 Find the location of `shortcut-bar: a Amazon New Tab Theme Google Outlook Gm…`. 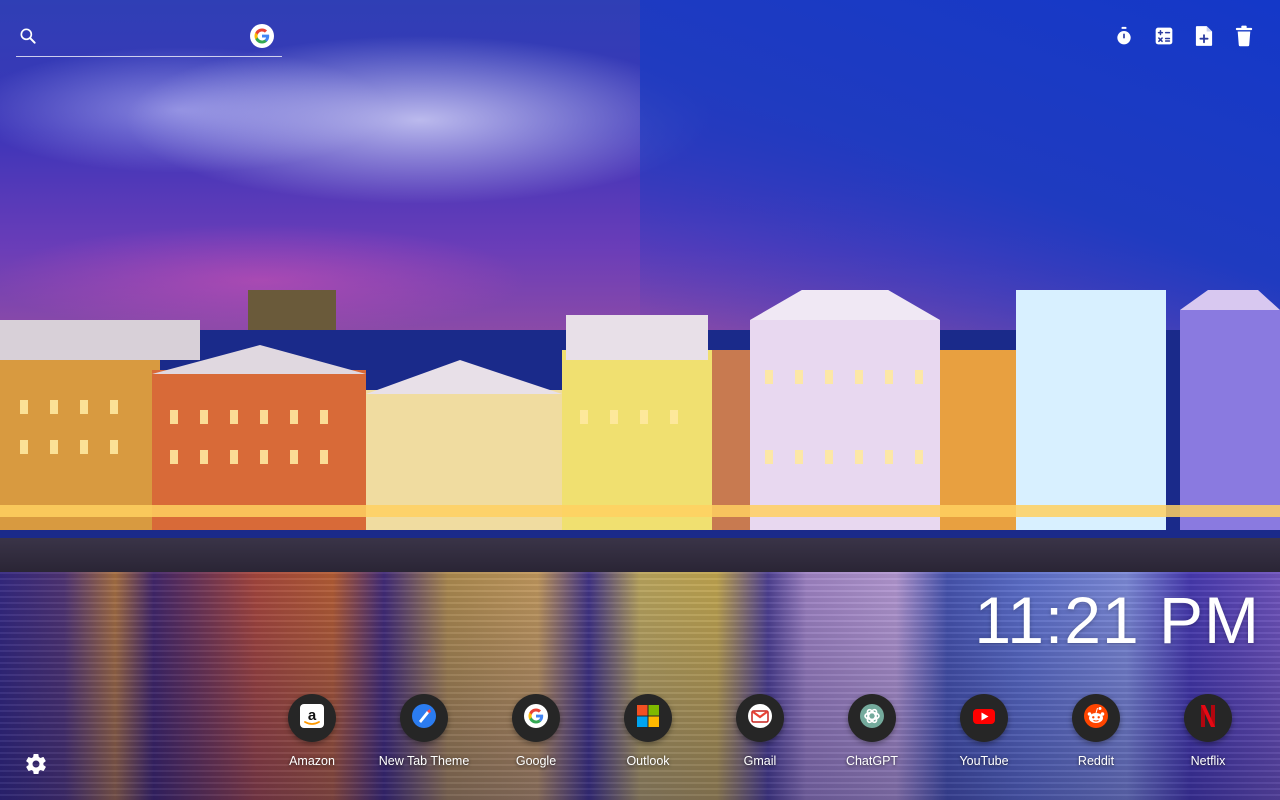

shortcut-bar: a Amazon New Tab Theme Google Outlook Gm… is located at coordinates (760, 734).